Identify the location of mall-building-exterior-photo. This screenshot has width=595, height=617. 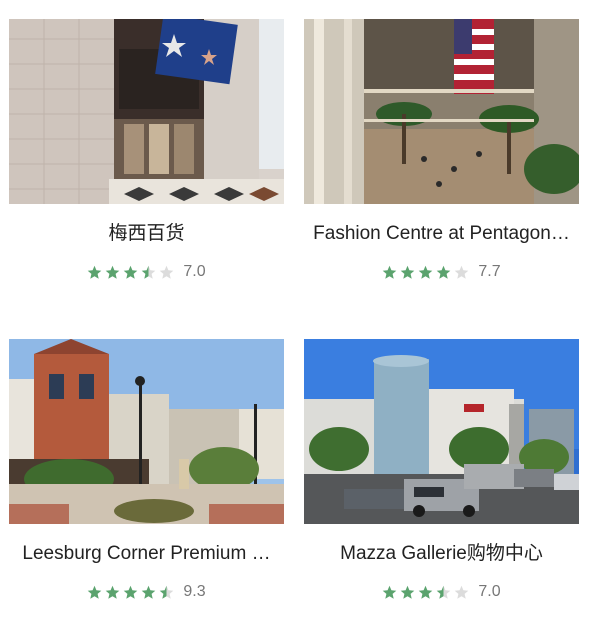
(441, 431).